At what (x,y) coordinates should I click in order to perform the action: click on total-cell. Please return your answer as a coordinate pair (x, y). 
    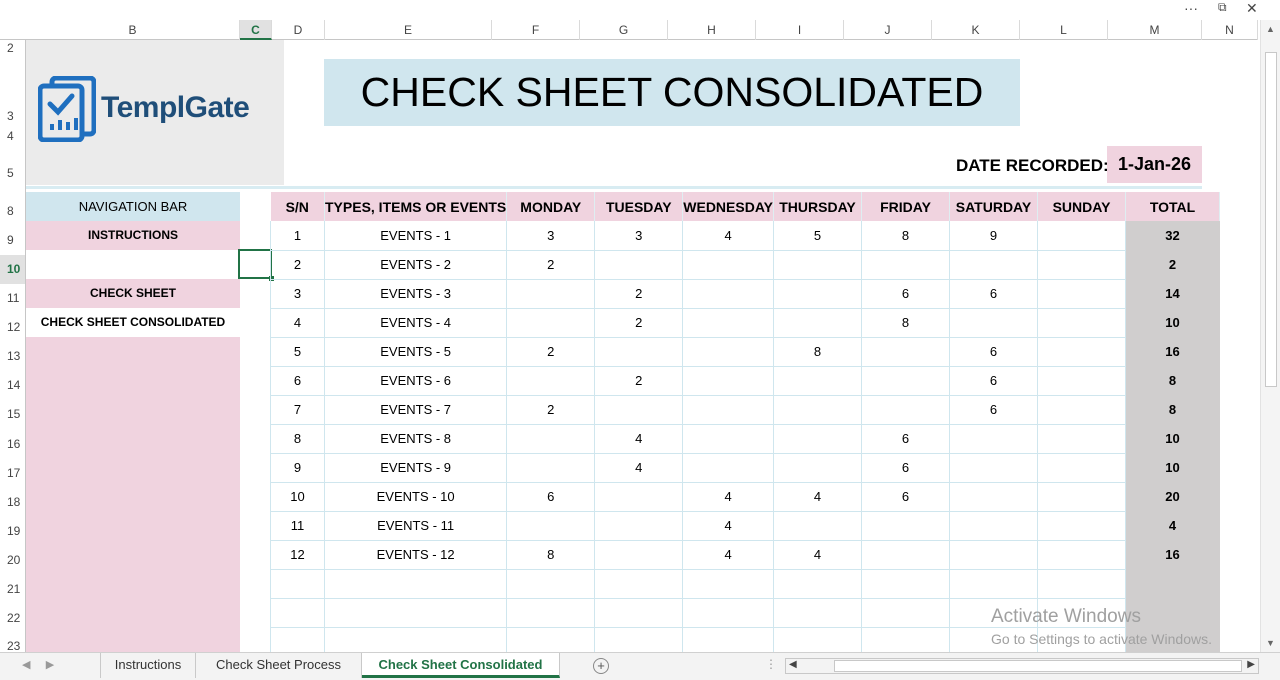
    Looking at the image, I should click on (1172, 583).